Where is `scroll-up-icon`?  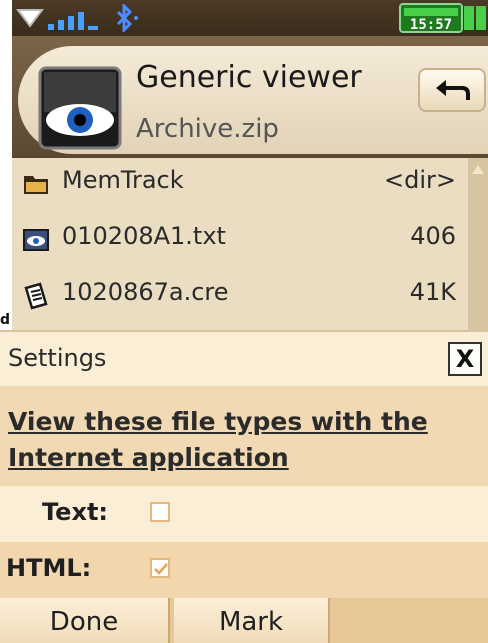
scroll-up-icon is located at coordinates (478, 169).